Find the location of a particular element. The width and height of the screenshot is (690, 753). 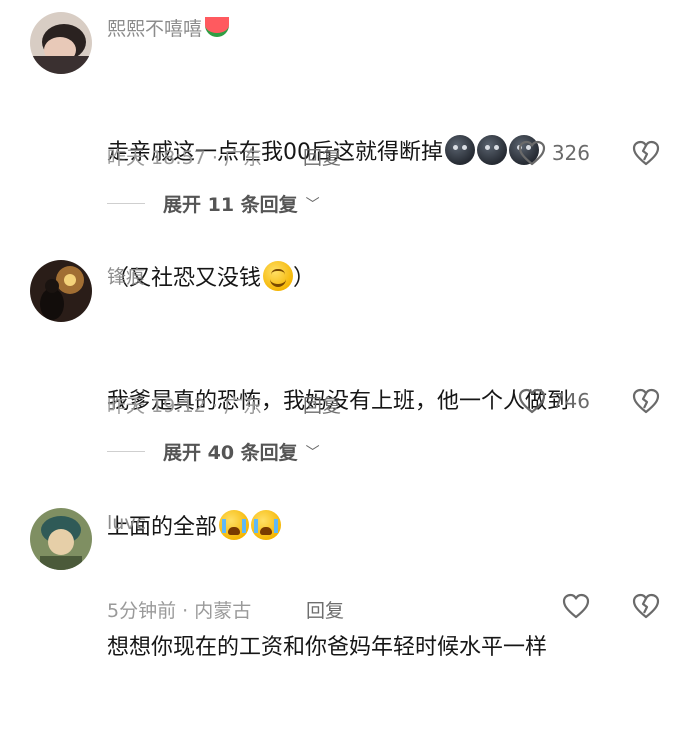

like-count: 326 is located at coordinates (570, 153).